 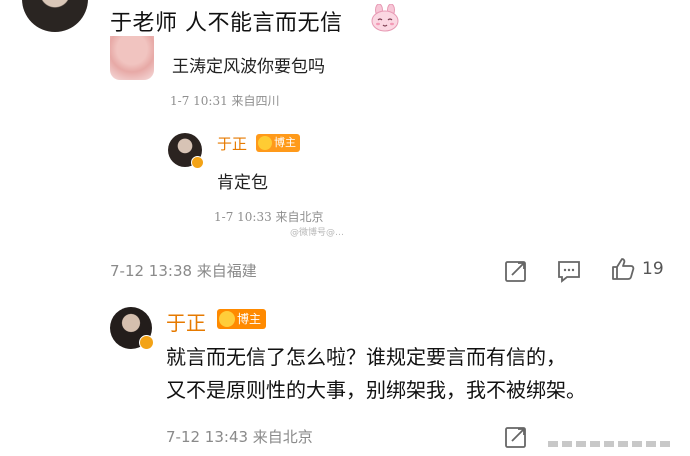 What do you see at coordinates (239, 437) in the screenshot?
I see `comment-meta: 7-12 13:43 来自北京` at bounding box center [239, 437].